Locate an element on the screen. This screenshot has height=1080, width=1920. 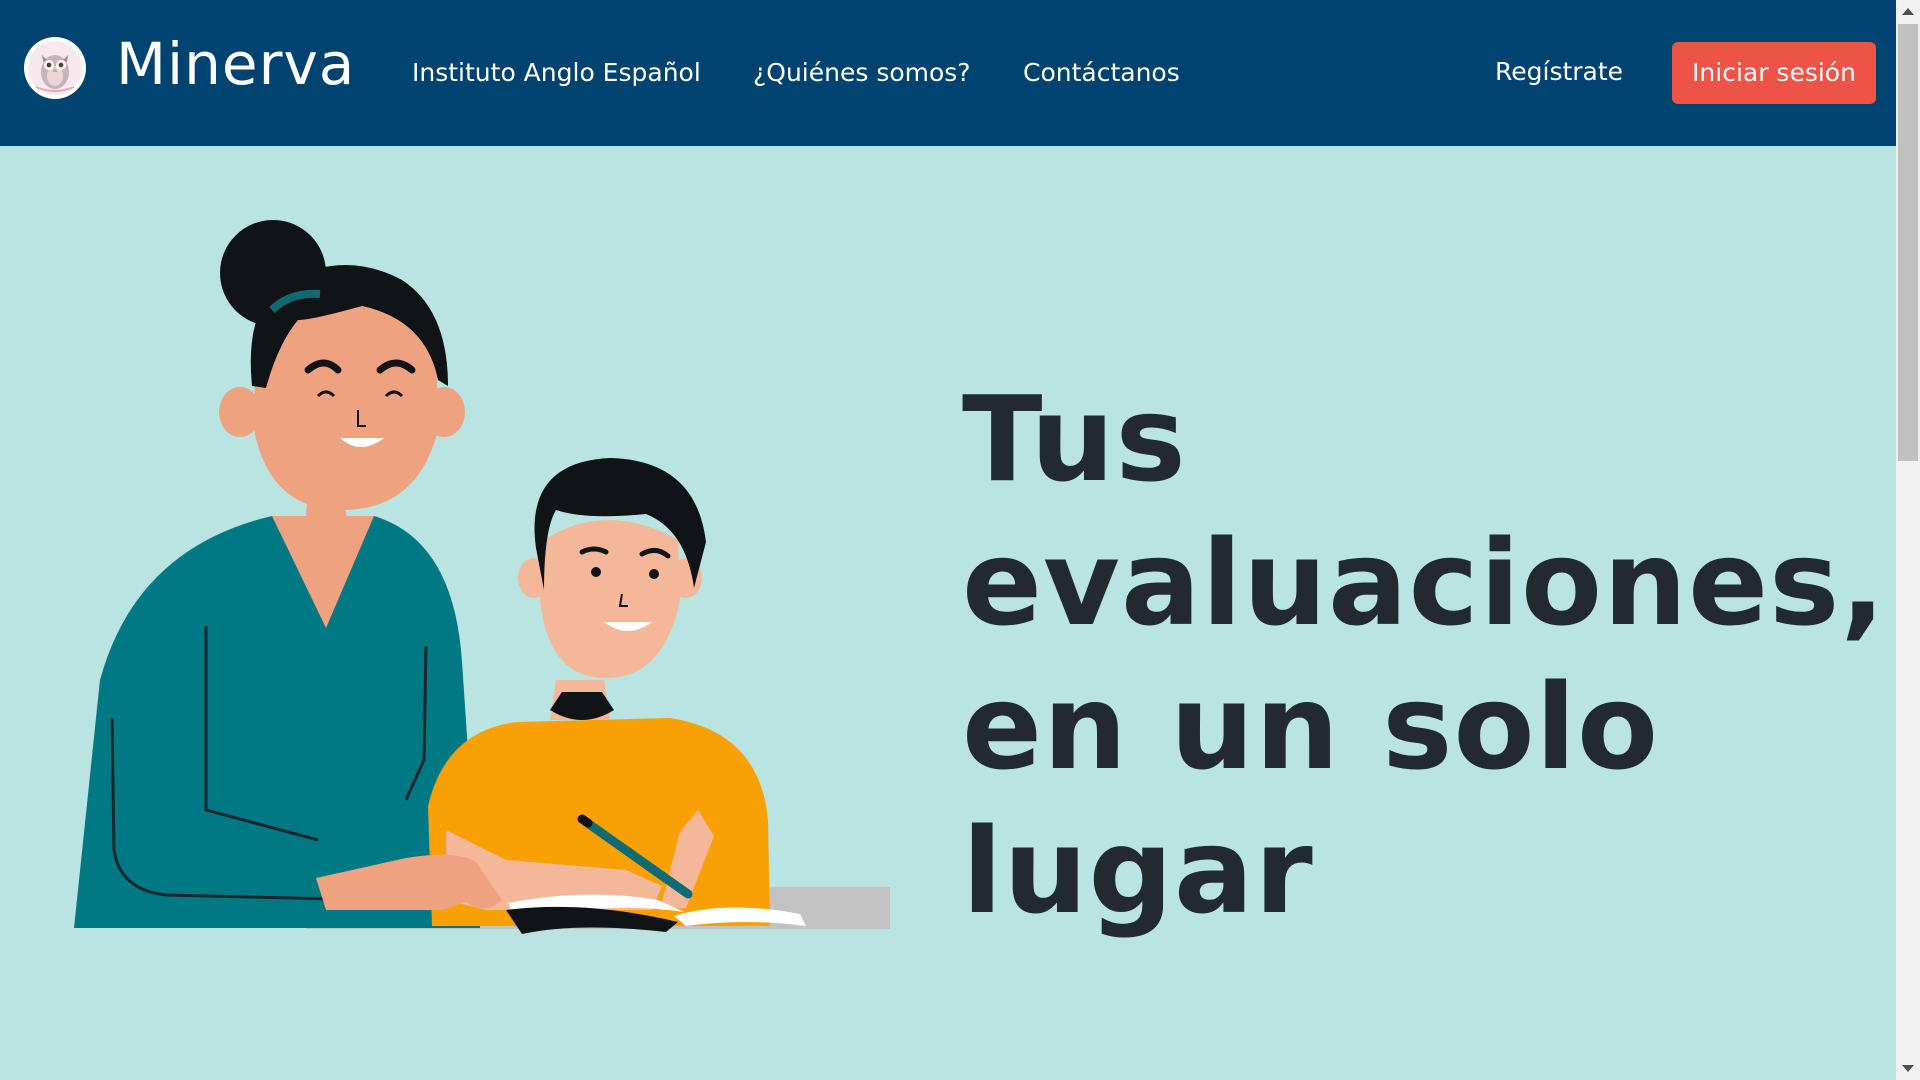
brand-name: Minerva is located at coordinates (235, 64).